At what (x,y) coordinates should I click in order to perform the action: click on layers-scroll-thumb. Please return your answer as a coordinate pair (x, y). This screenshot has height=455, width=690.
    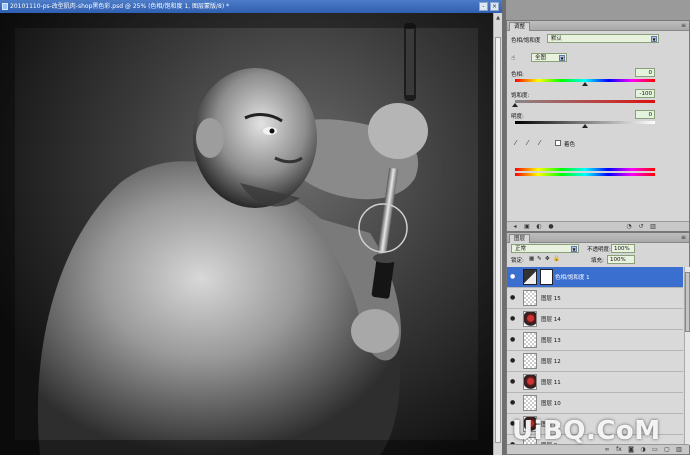
    Looking at the image, I should click on (687, 302).